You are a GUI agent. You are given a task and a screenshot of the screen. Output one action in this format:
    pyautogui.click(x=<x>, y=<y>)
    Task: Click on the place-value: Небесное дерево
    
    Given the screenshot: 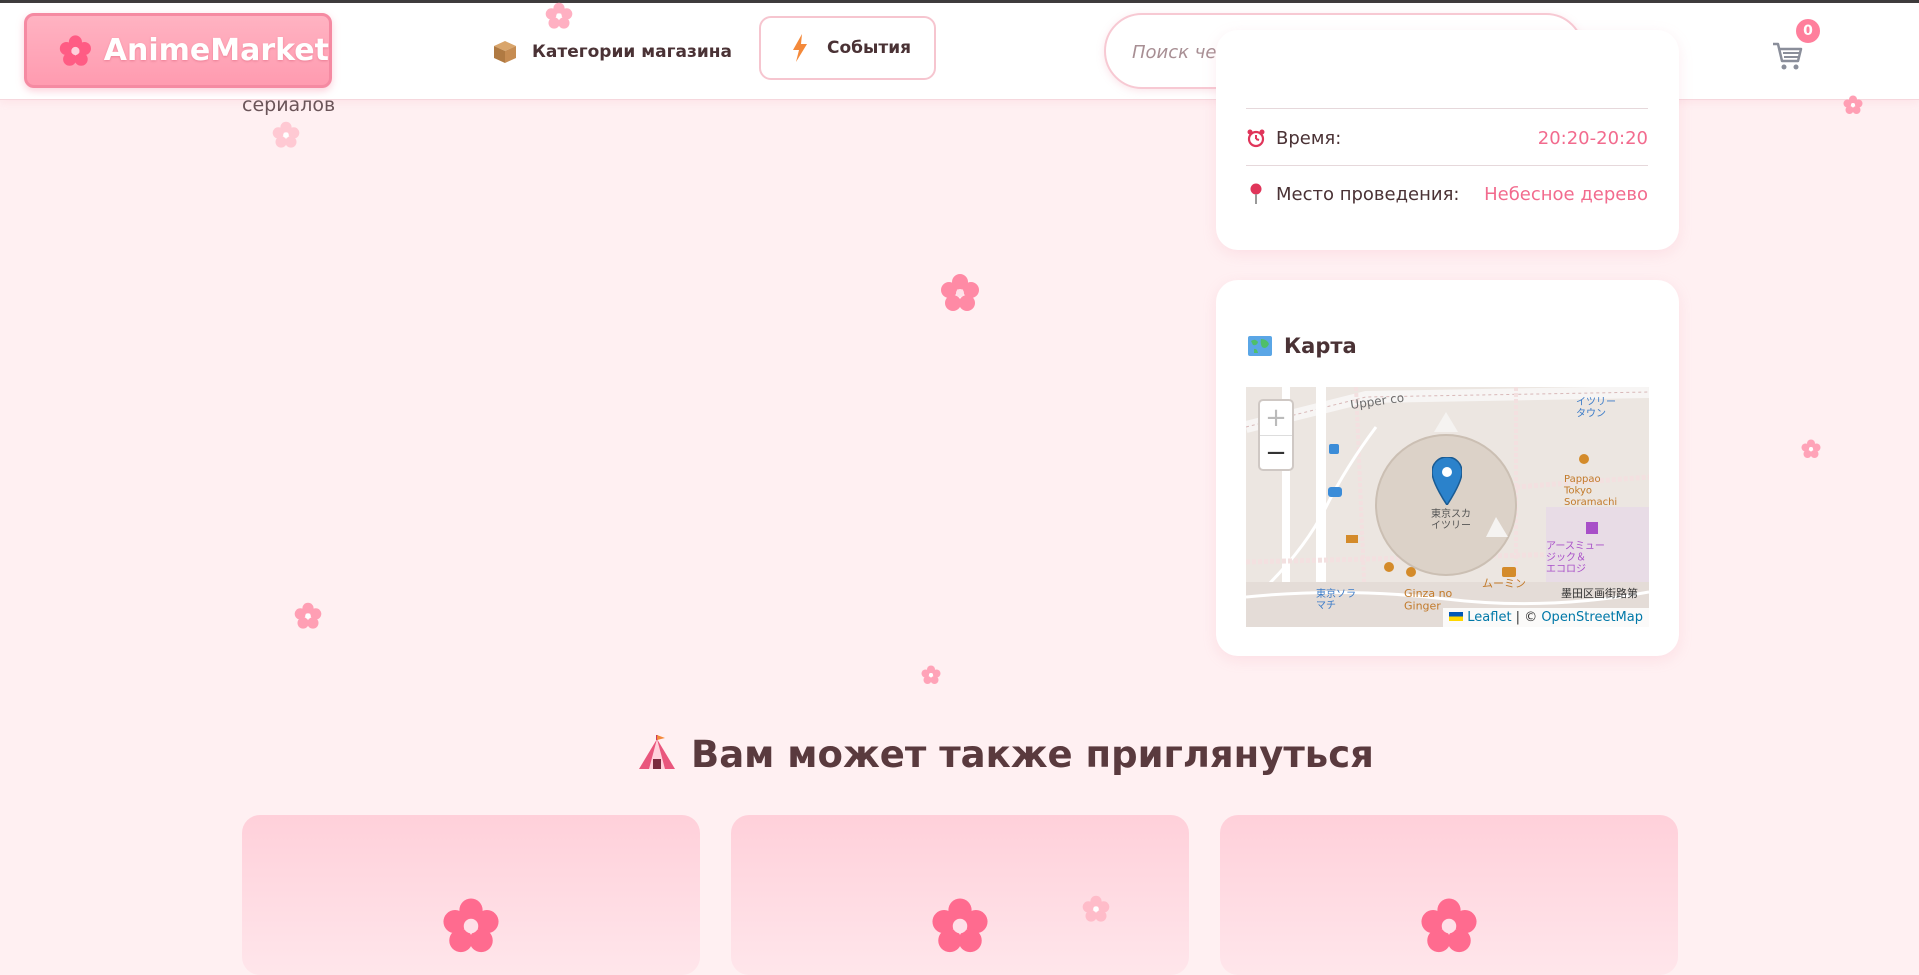 What is the action you would take?
    pyautogui.click(x=1566, y=194)
    